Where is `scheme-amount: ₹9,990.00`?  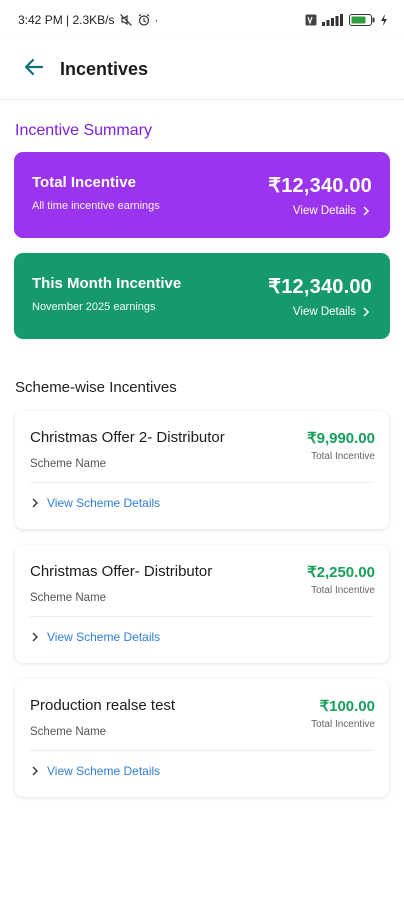 scheme-amount: ₹9,990.00 is located at coordinates (341, 438).